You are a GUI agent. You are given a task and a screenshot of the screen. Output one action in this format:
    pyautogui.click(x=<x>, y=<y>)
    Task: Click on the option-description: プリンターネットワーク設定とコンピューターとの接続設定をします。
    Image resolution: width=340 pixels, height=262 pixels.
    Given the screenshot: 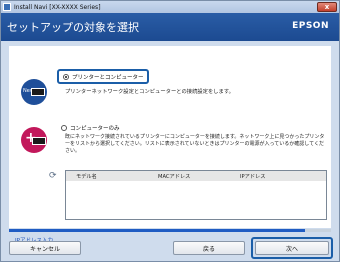 What is the action you would take?
    pyautogui.click(x=149, y=92)
    